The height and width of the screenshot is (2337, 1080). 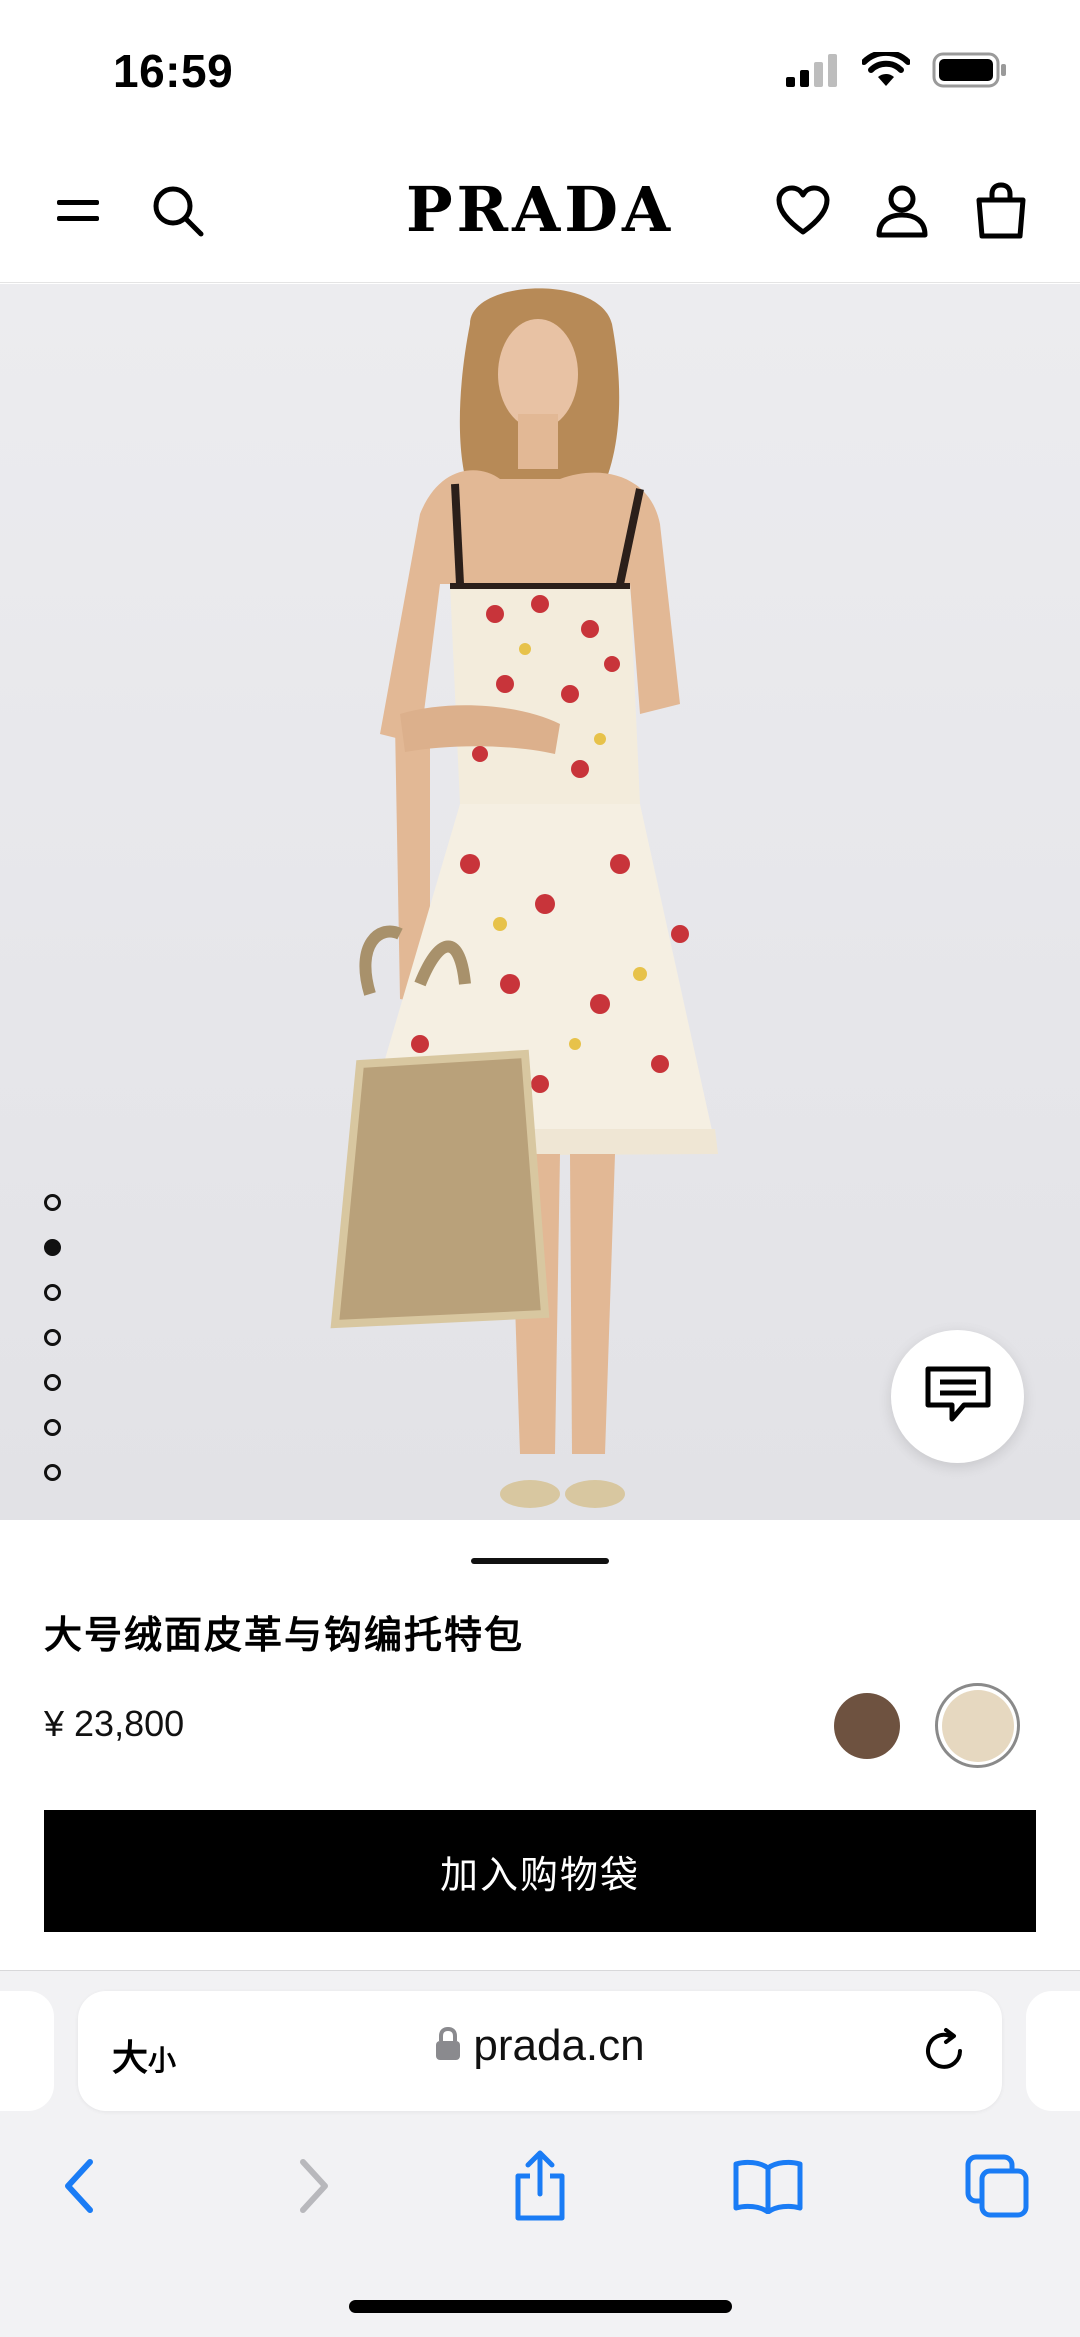 I want to click on shopping-bag-icon, so click(x=1001, y=211).